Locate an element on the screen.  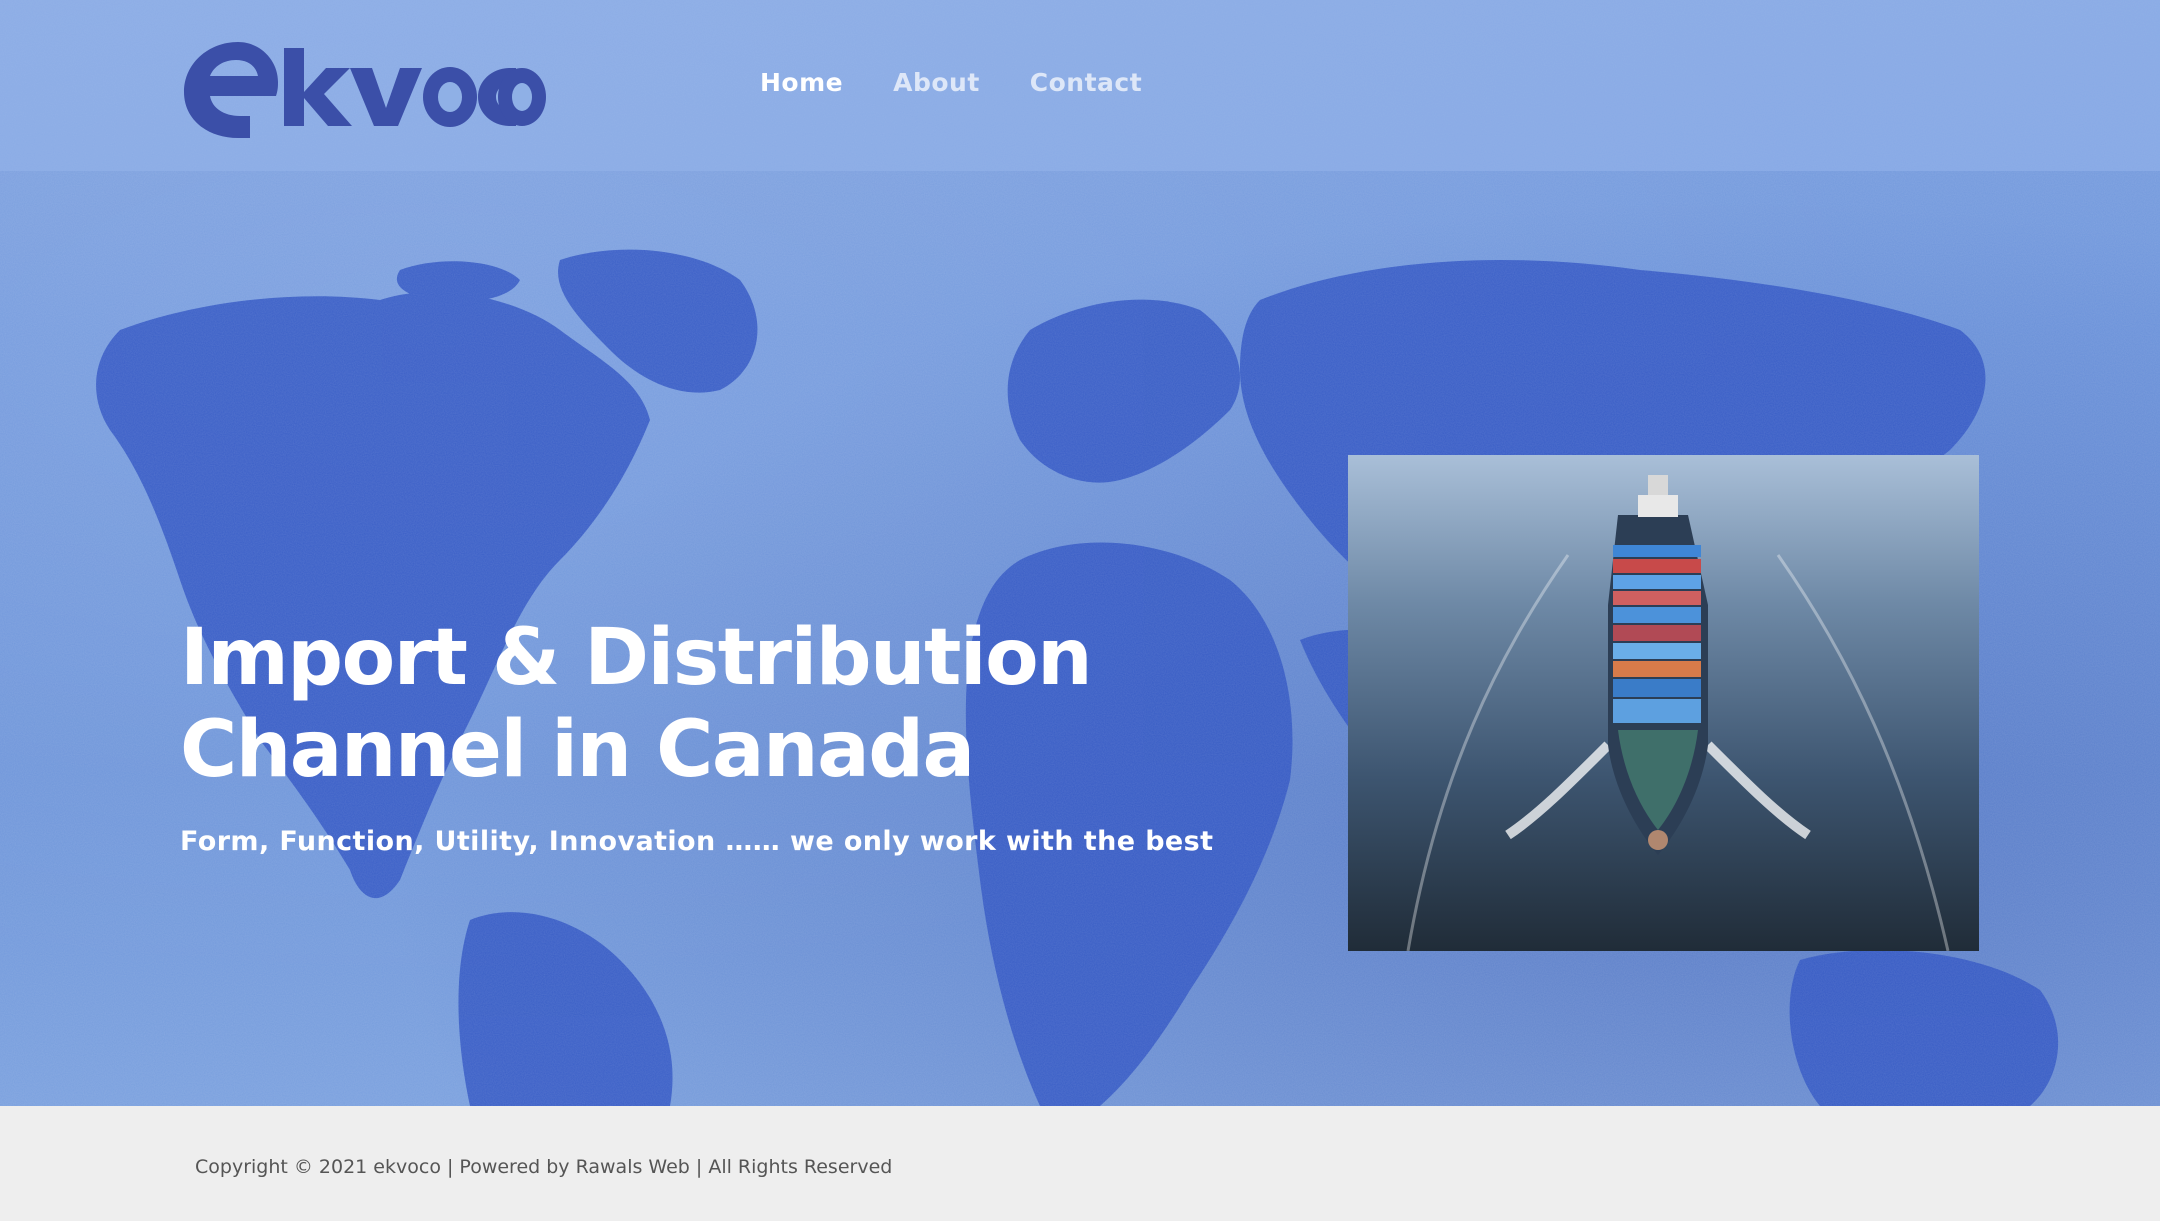
hero-title: Import & Distribution Channel in Canada is located at coordinates (680, 704).